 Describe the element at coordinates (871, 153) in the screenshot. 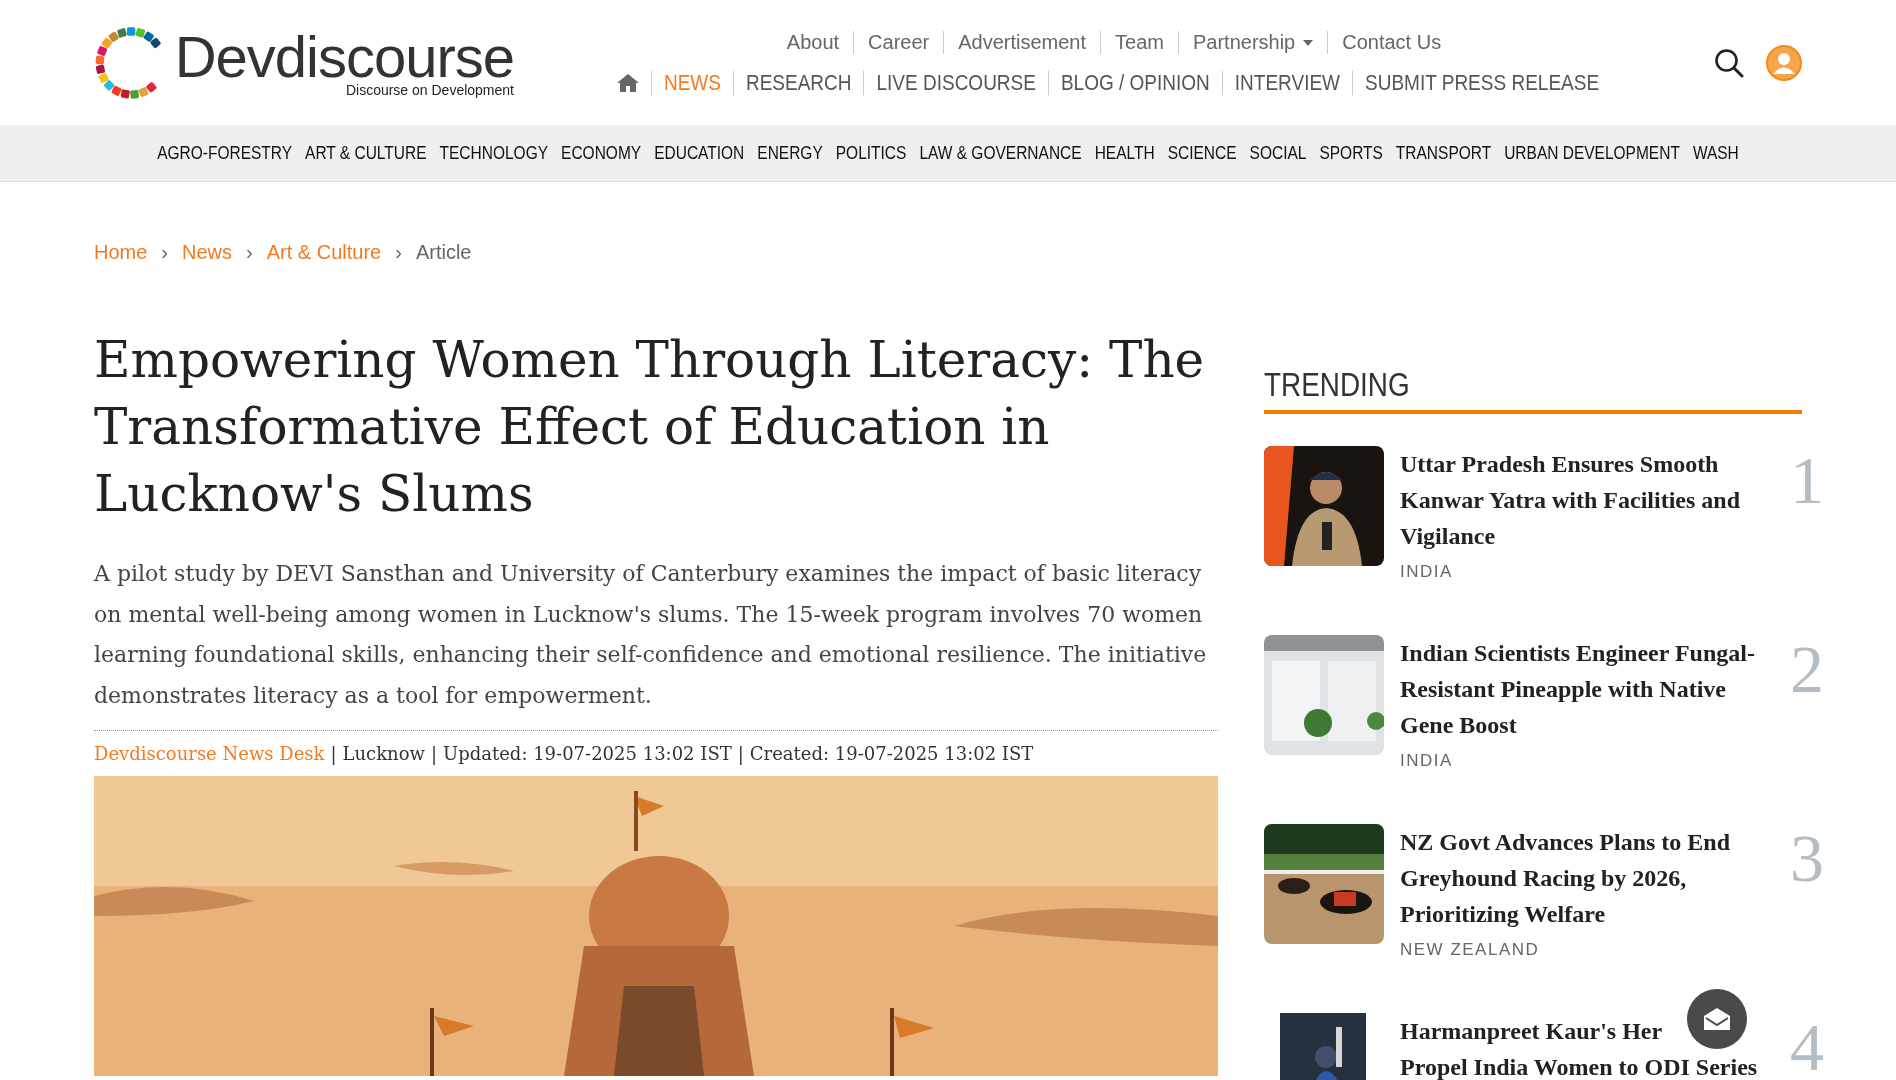

I see `category-link: POLITICS` at that location.